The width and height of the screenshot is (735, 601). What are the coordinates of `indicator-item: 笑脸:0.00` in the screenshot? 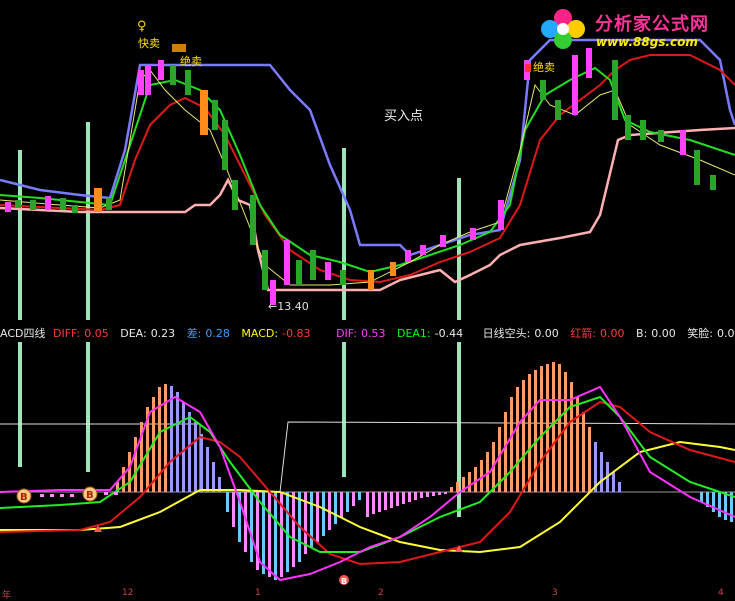 It's located at (711, 333).